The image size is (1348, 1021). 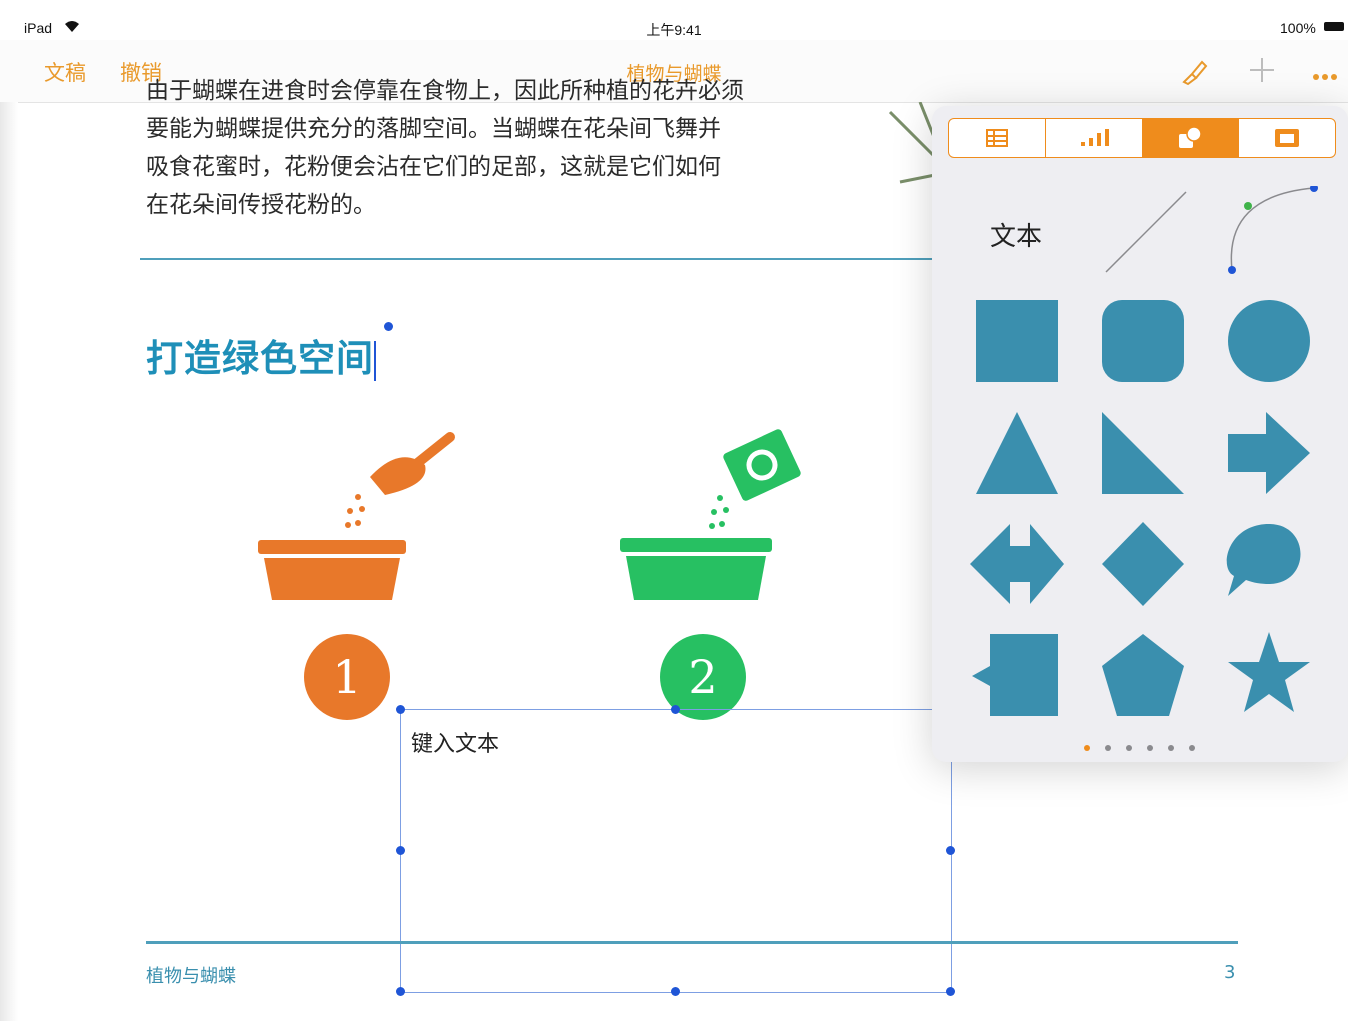 What do you see at coordinates (1016, 234) in the screenshot?
I see `text-shape-button: 文本` at bounding box center [1016, 234].